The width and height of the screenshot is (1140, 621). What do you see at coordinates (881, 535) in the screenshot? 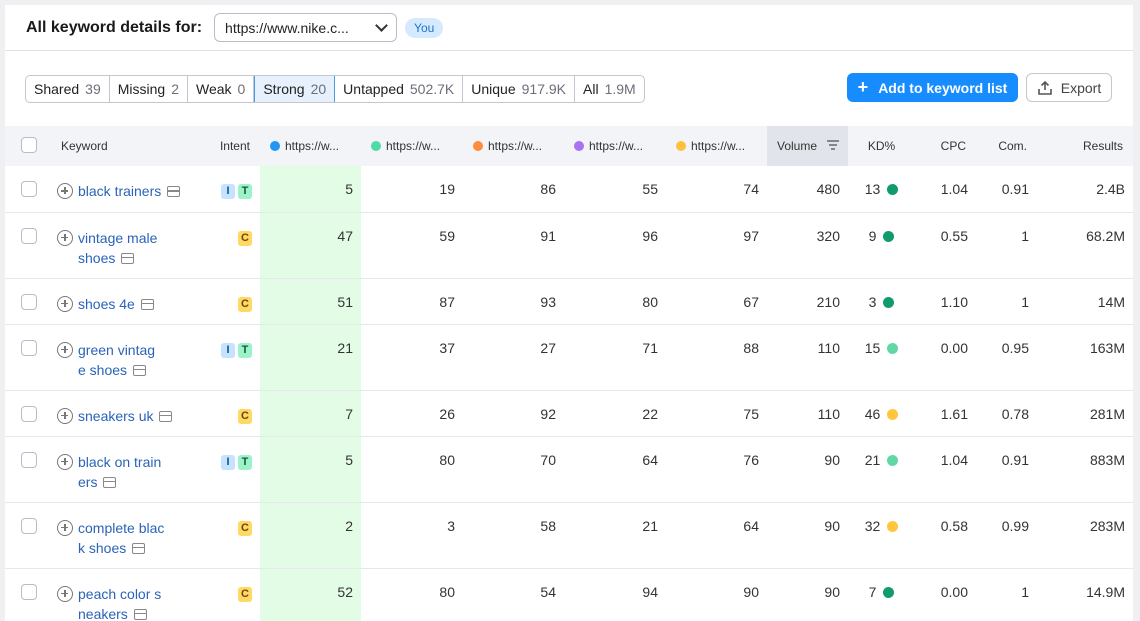
I see `kd-cell: 32` at bounding box center [881, 535].